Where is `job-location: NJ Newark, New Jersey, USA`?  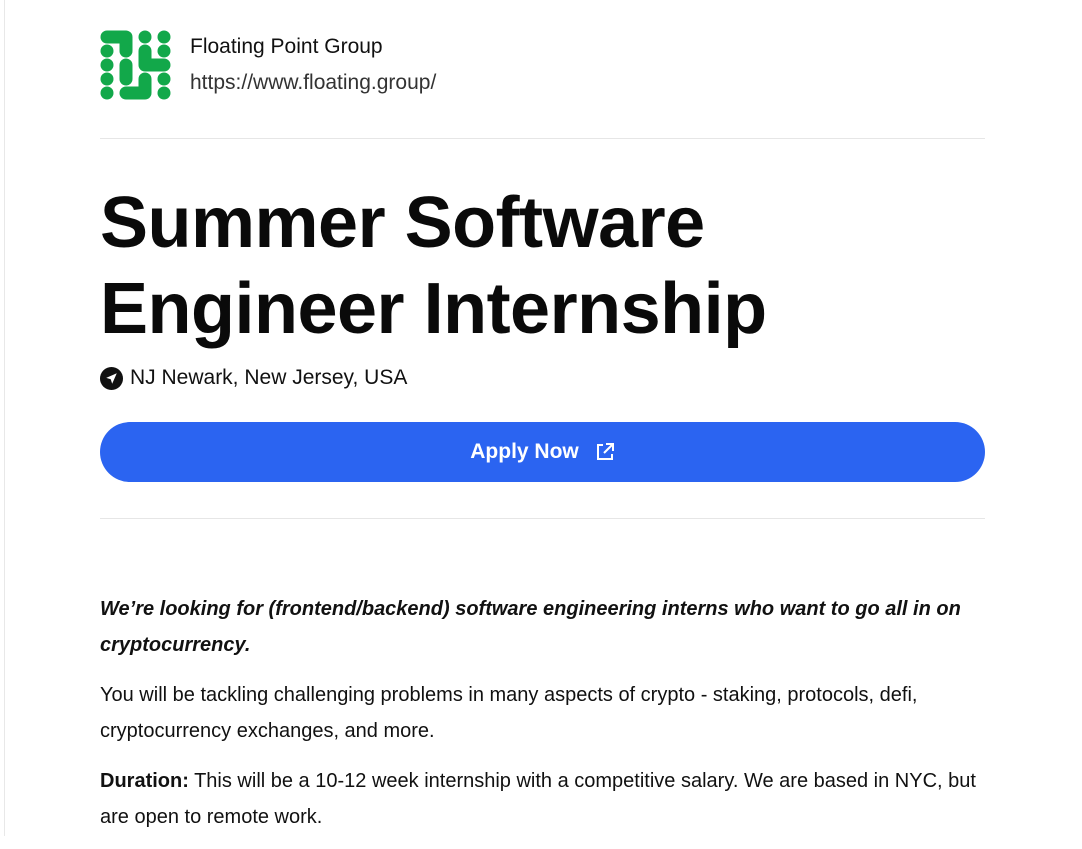
job-location: NJ Newark, New Jersey, USA is located at coordinates (253, 378).